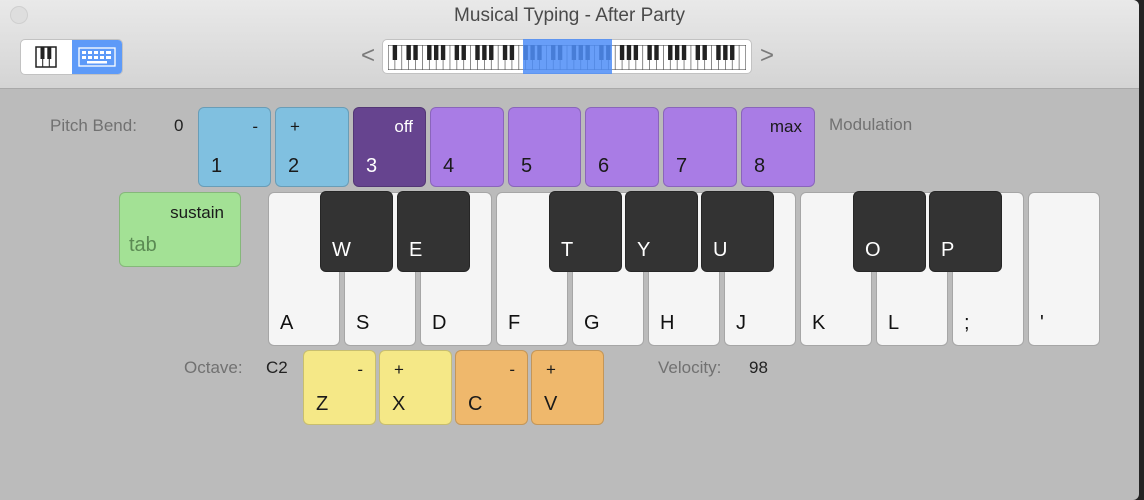  What do you see at coordinates (567, 387) in the screenshot?
I see `velocity-up-key: + V` at bounding box center [567, 387].